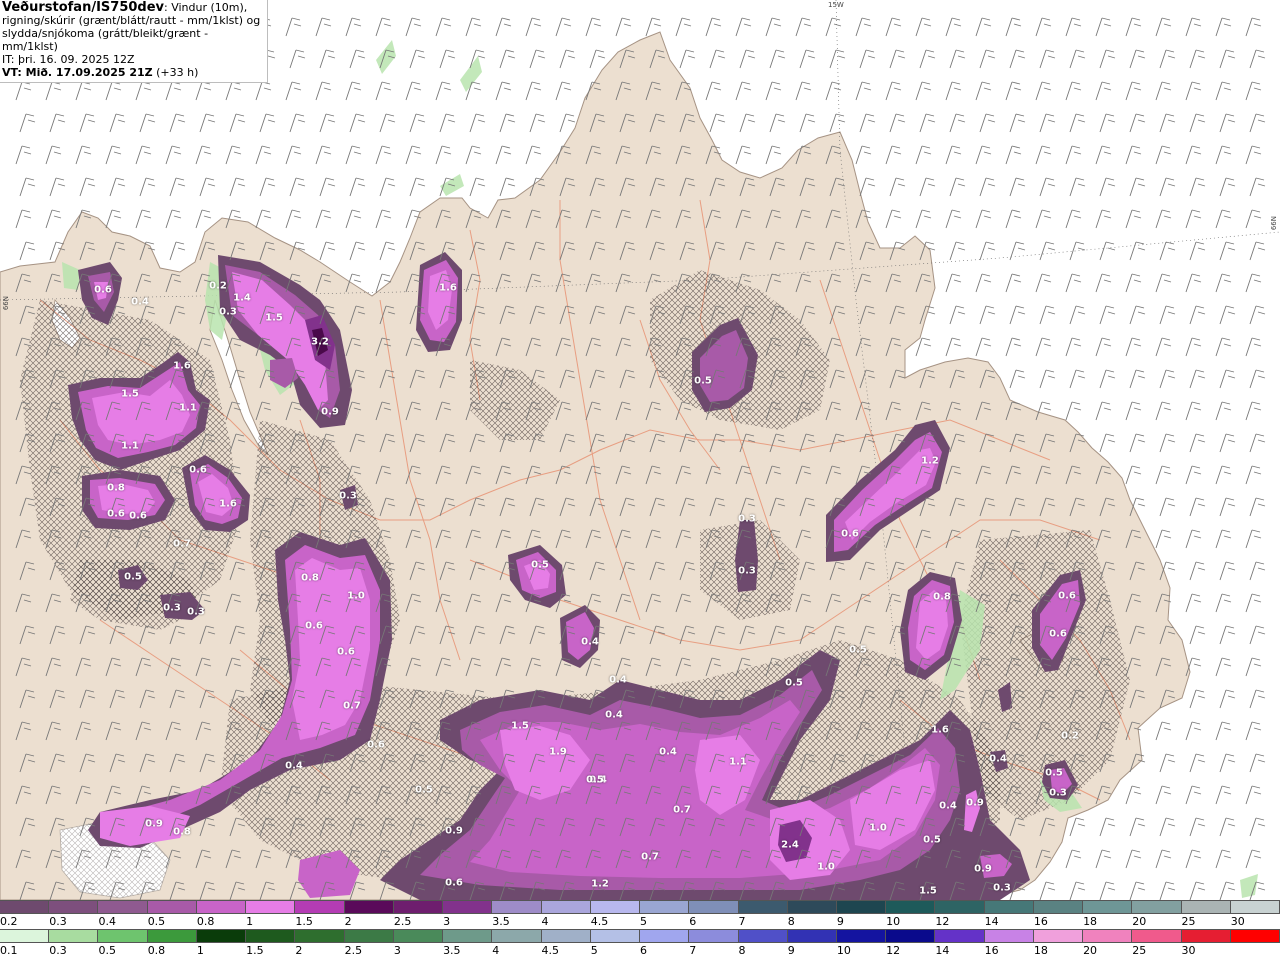  What do you see at coordinates (107, 950) in the screenshot?
I see `legend-rain-tick-label: 0.5` at bounding box center [107, 950].